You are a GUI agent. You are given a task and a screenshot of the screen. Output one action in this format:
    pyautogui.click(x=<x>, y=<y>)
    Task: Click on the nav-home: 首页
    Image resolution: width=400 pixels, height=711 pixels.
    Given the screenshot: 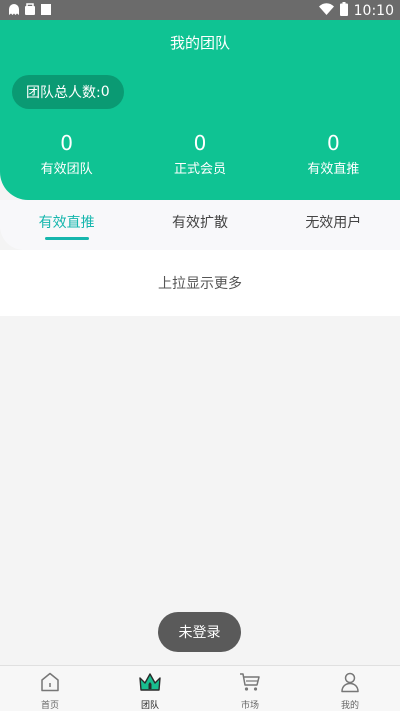 What is the action you would take?
    pyautogui.click(x=50, y=688)
    